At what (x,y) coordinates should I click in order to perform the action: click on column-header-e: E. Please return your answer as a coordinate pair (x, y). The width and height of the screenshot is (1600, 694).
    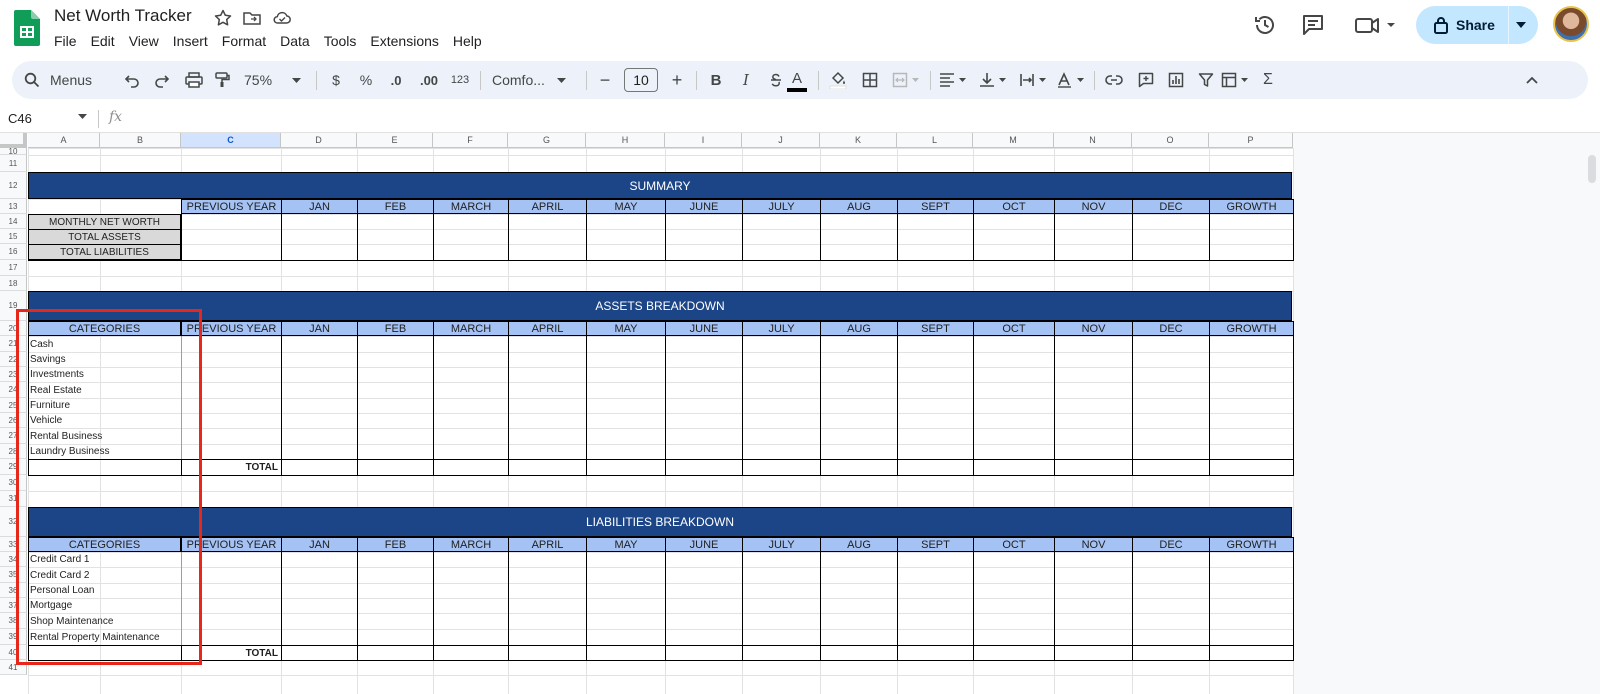
    Looking at the image, I should click on (395, 140).